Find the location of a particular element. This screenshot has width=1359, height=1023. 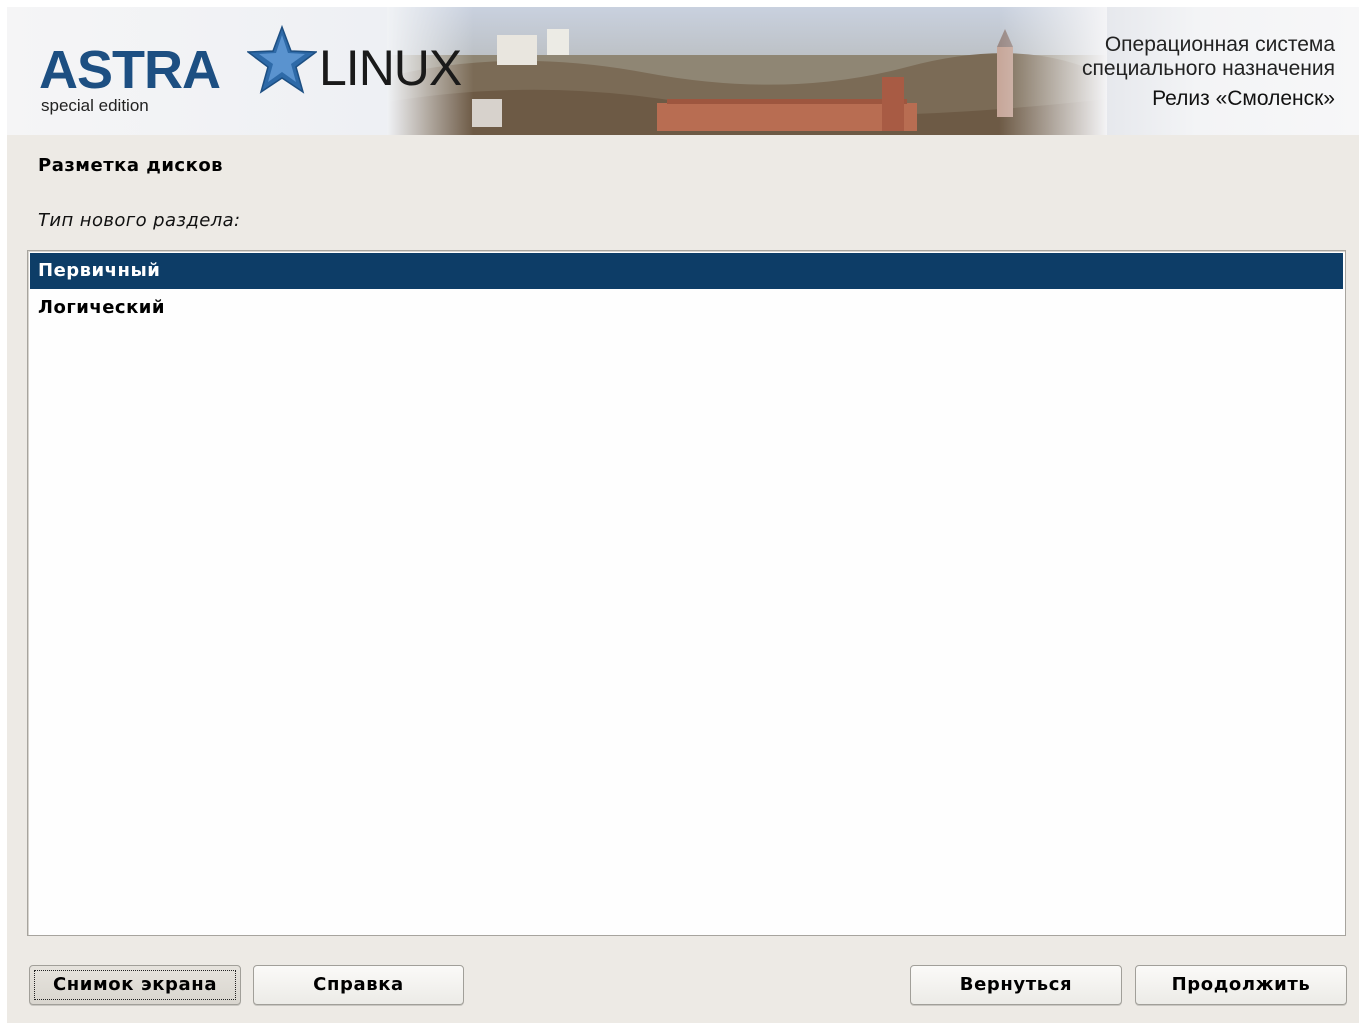

continue-button: Продолжить is located at coordinates (1241, 985).